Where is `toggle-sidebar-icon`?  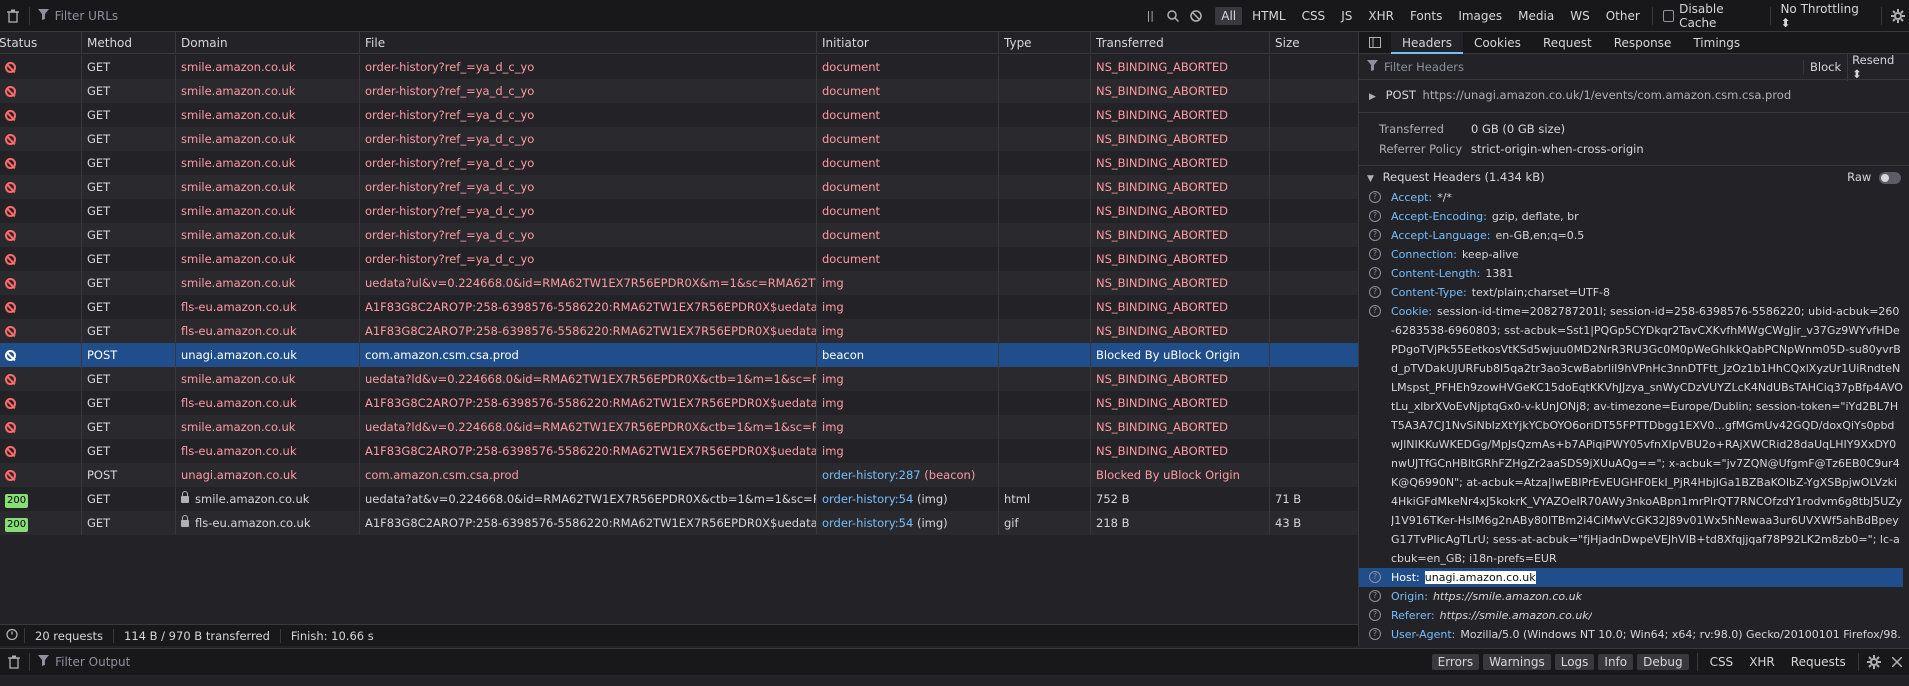 toggle-sidebar-icon is located at coordinates (1375, 43).